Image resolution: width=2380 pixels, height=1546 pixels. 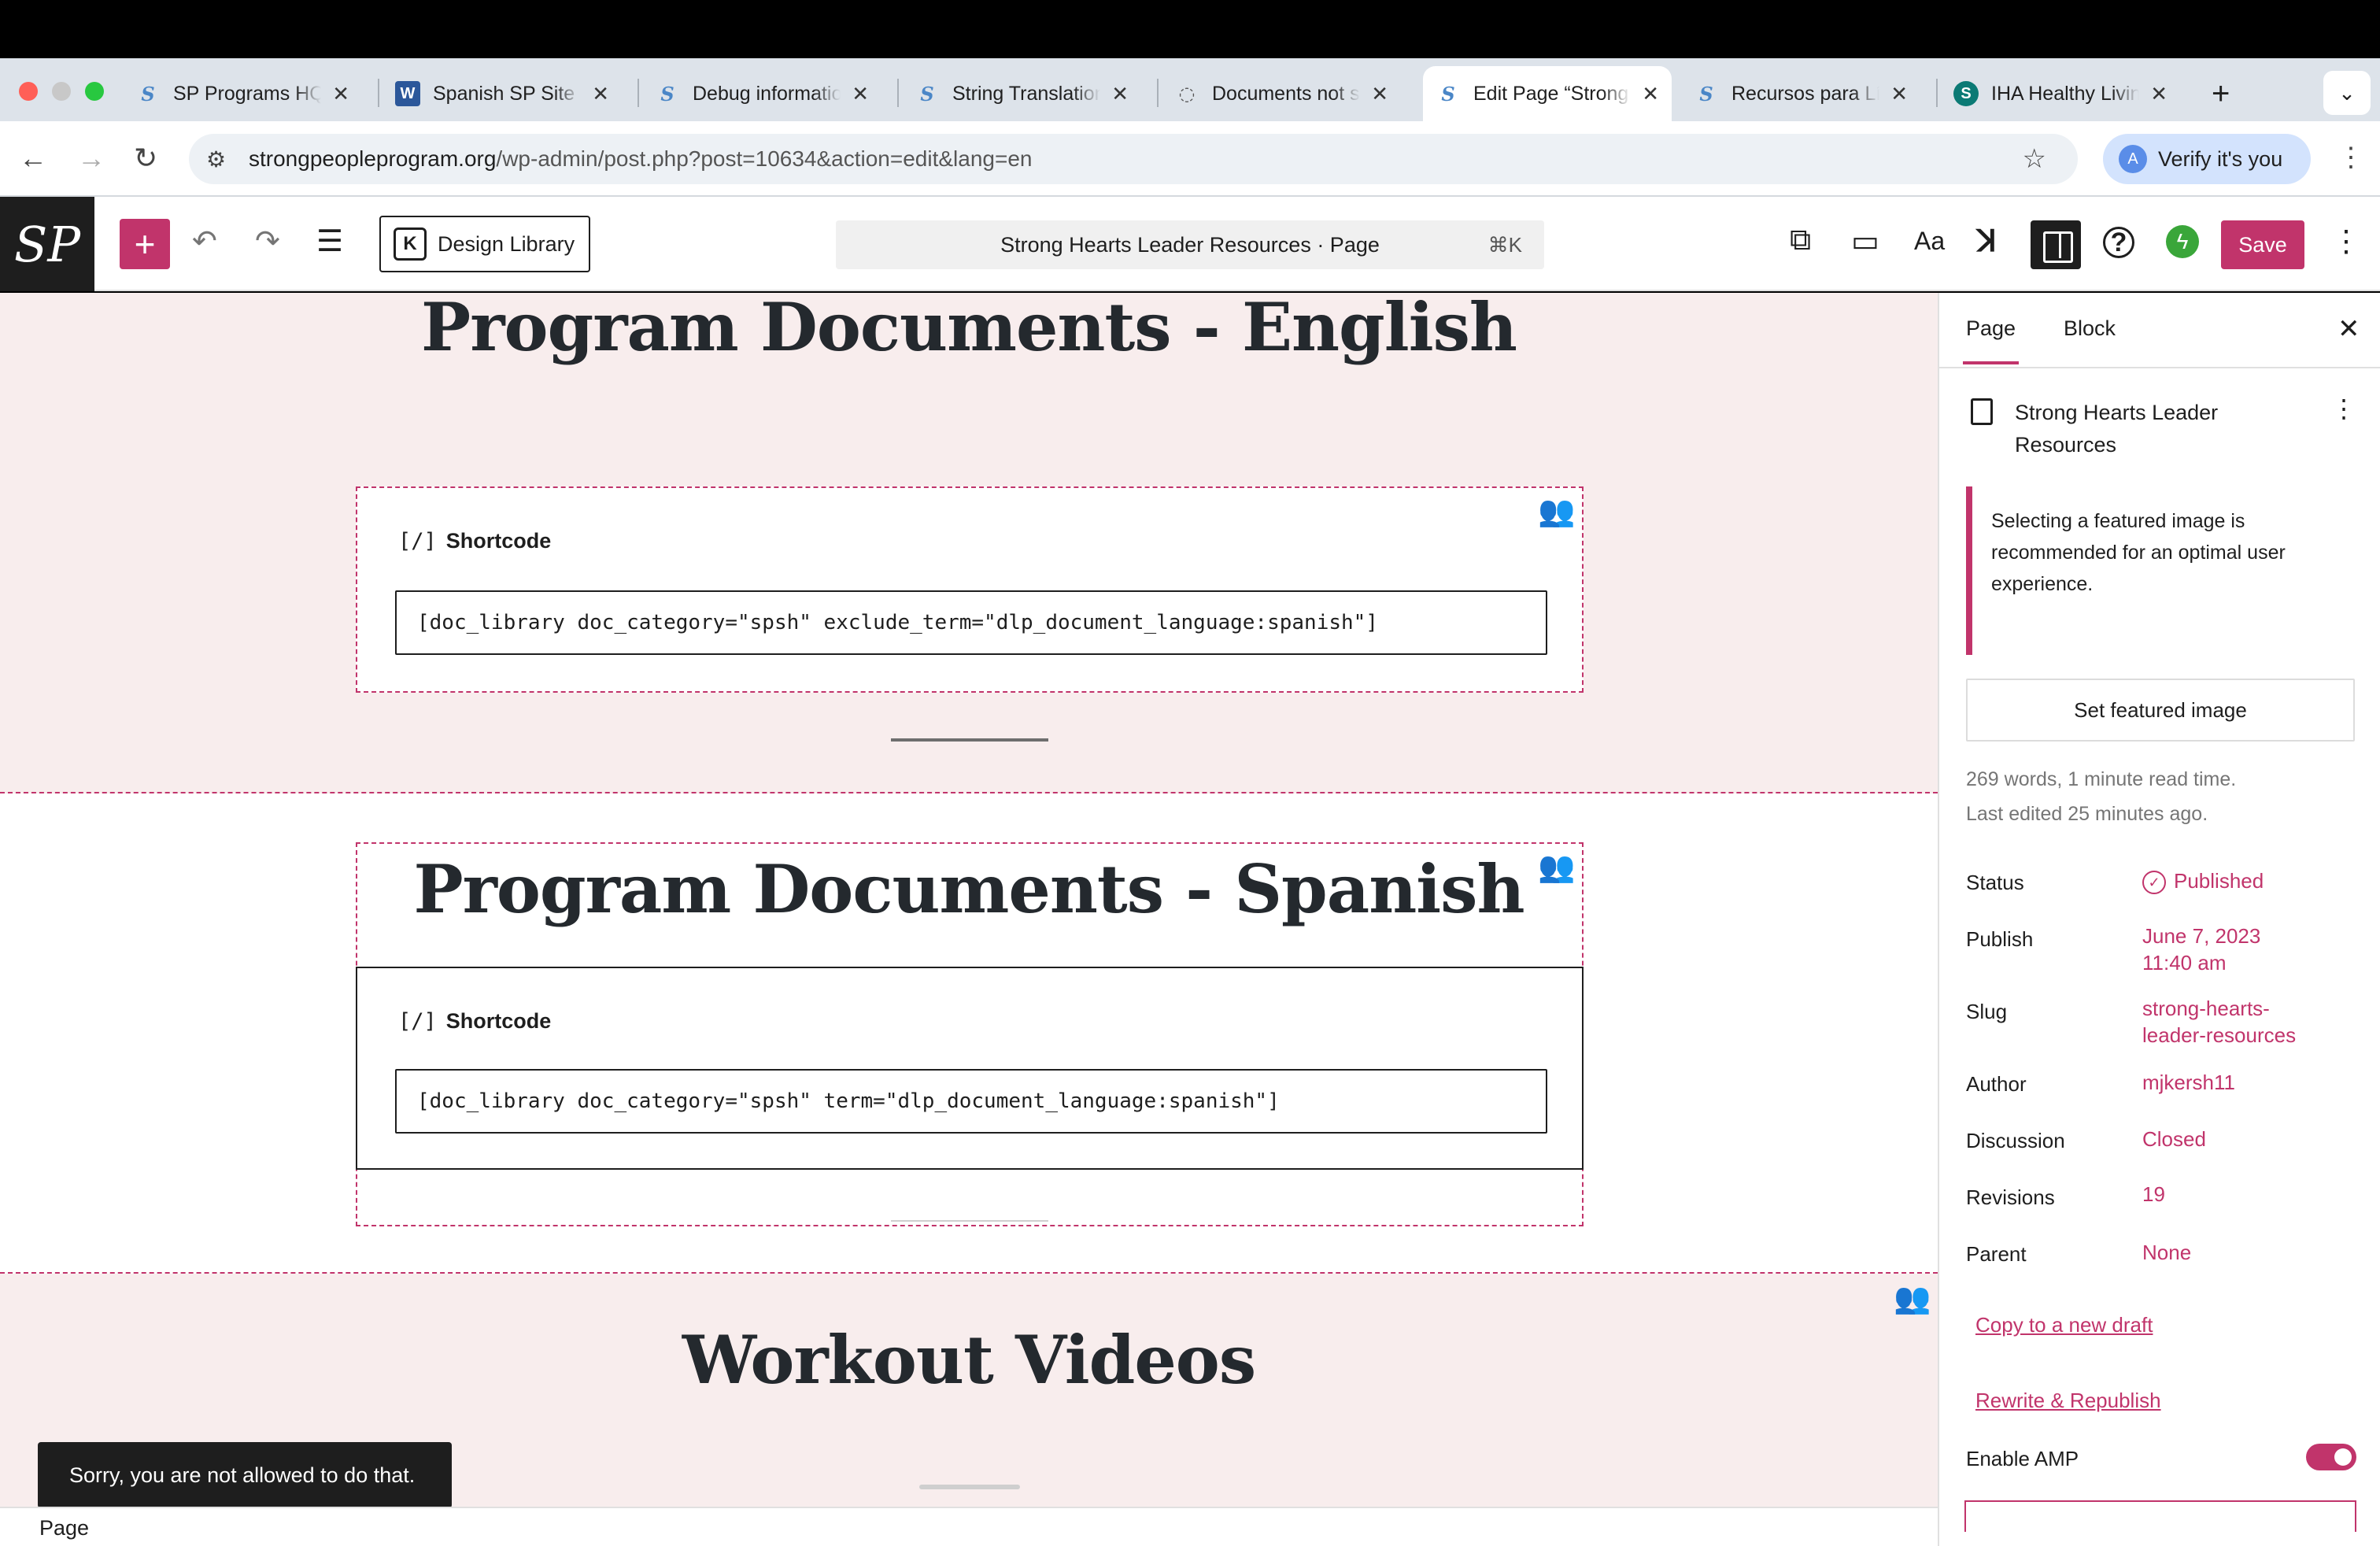 What do you see at coordinates (2351, 157) in the screenshot?
I see `browser-menu-icon: ⋮` at bounding box center [2351, 157].